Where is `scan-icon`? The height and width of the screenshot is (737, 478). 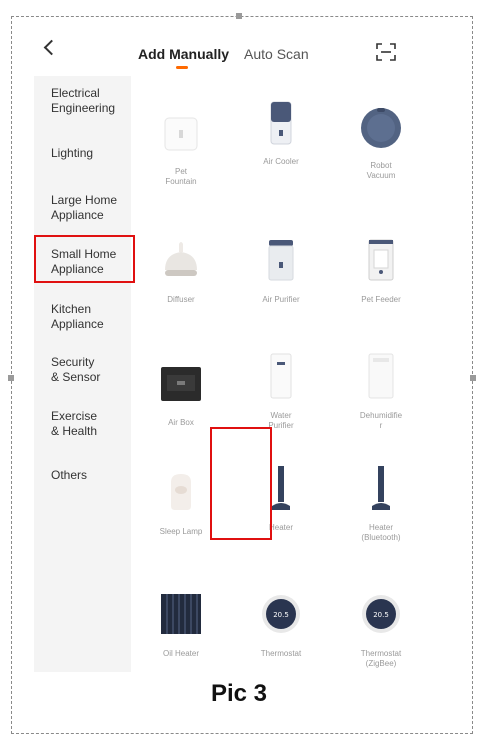
scan-icon is located at coordinates (386, 52).